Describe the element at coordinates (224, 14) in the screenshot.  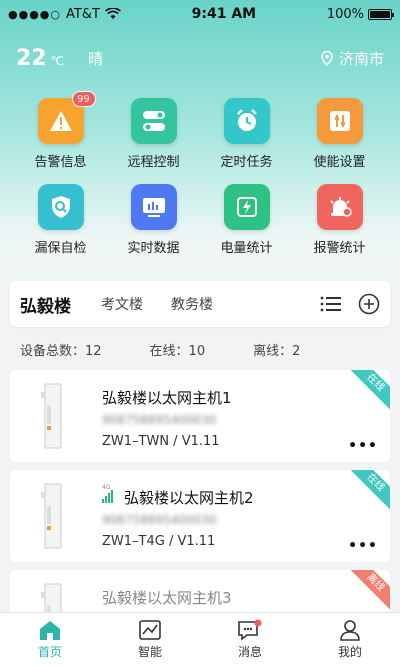
I see `status-time: 9:41 AM` at that location.